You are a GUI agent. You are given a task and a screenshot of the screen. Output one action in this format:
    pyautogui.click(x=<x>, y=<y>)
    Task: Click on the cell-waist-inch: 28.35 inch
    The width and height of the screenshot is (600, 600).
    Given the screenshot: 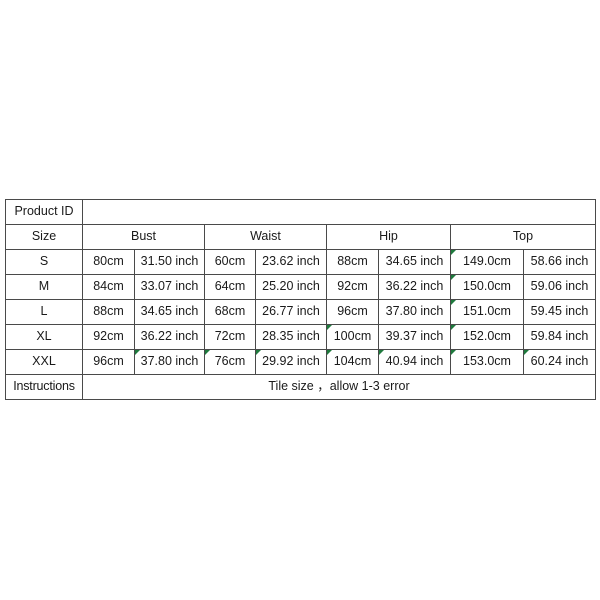 What is the action you would take?
    pyautogui.click(x=291, y=337)
    